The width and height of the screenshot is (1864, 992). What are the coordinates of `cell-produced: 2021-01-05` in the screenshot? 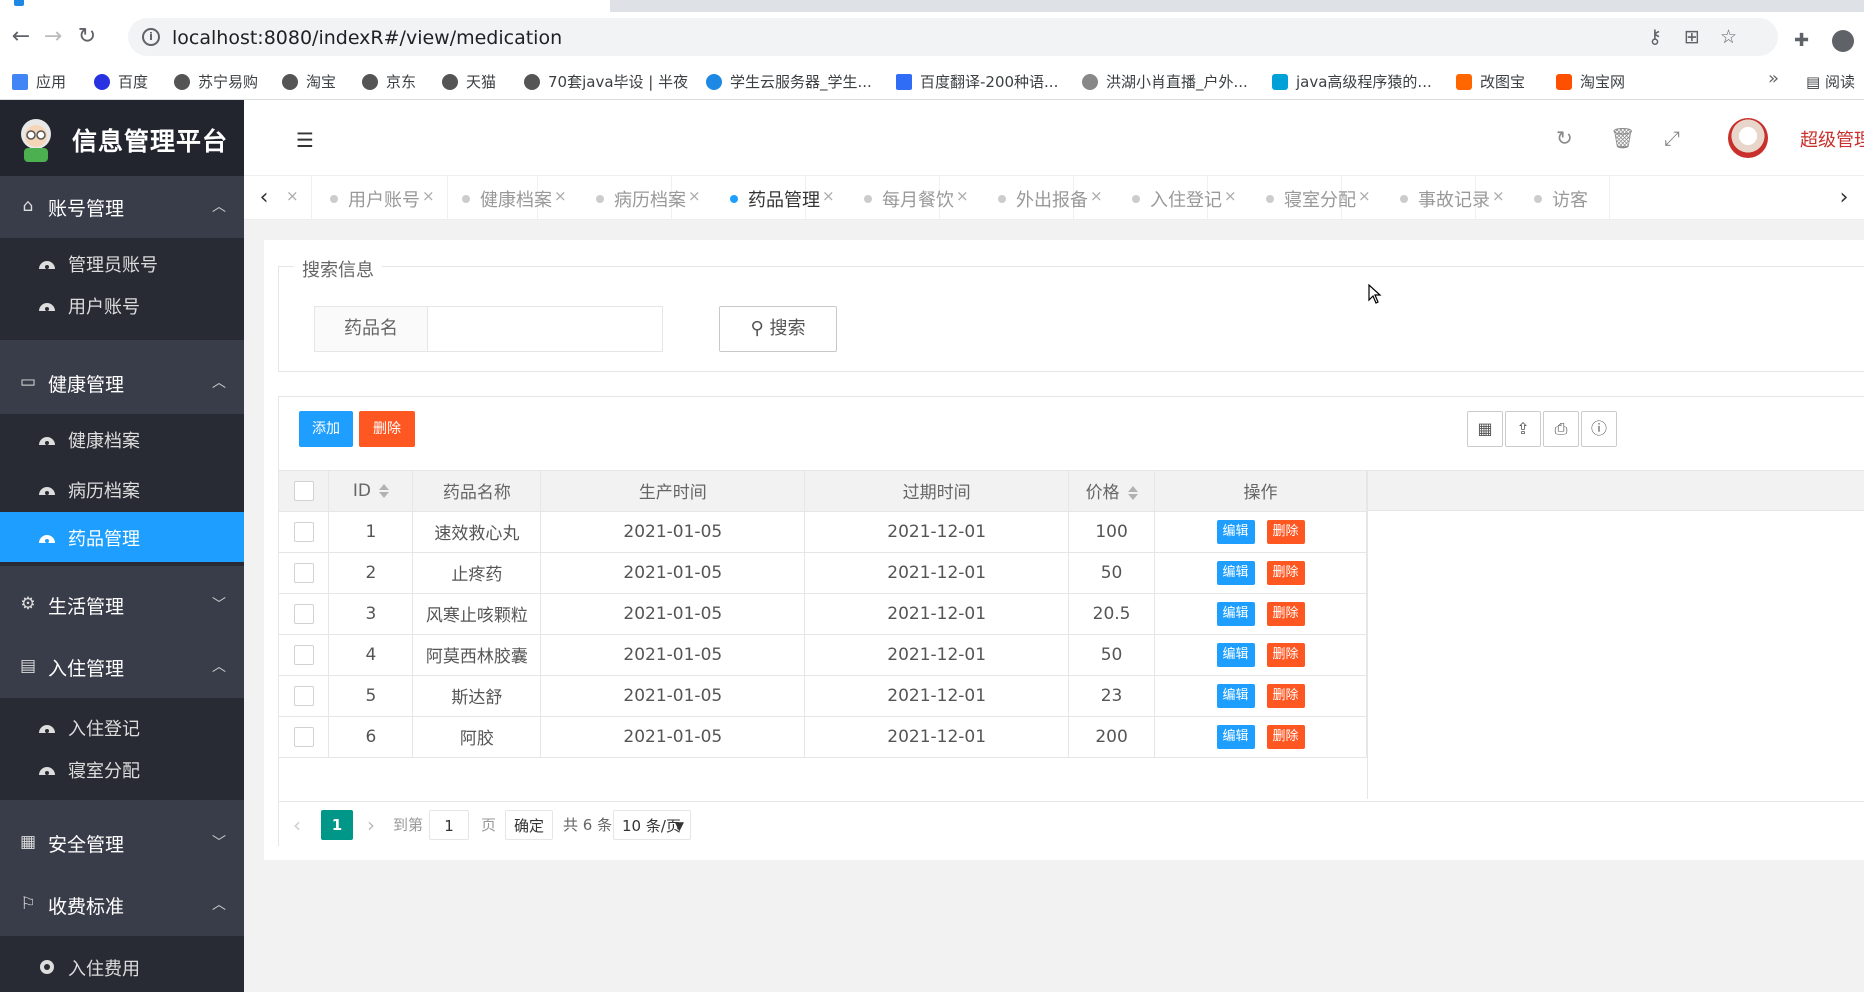 It's located at (673, 737).